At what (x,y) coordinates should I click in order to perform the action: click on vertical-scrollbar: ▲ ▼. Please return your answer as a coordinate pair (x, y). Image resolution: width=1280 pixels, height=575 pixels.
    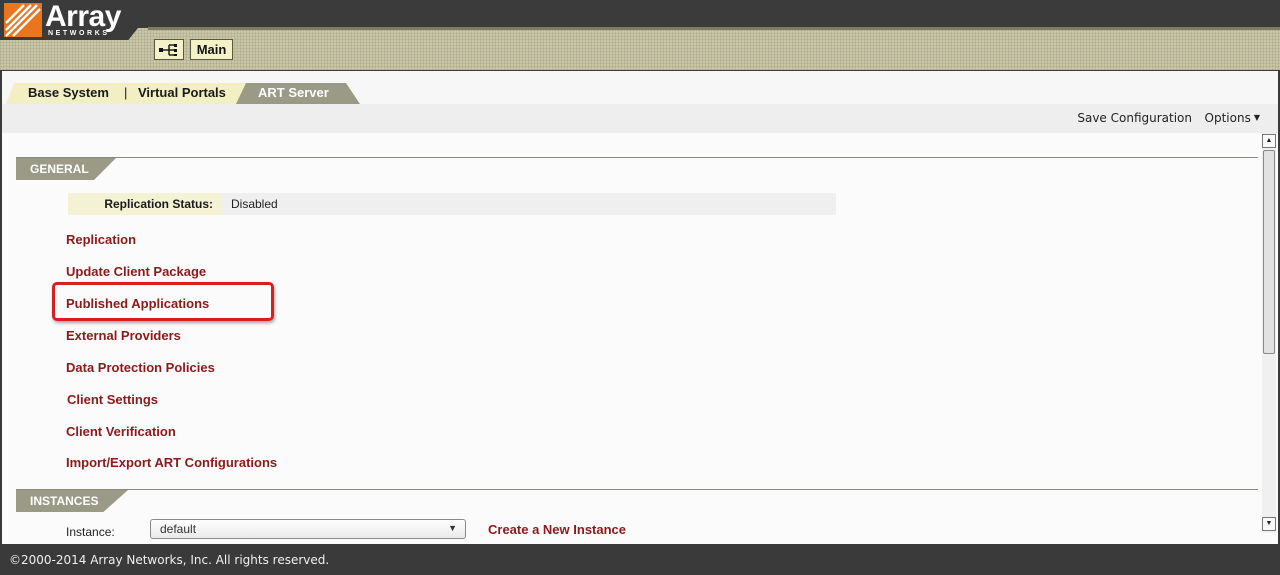
    Looking at the image, I should click on (1269, 333).